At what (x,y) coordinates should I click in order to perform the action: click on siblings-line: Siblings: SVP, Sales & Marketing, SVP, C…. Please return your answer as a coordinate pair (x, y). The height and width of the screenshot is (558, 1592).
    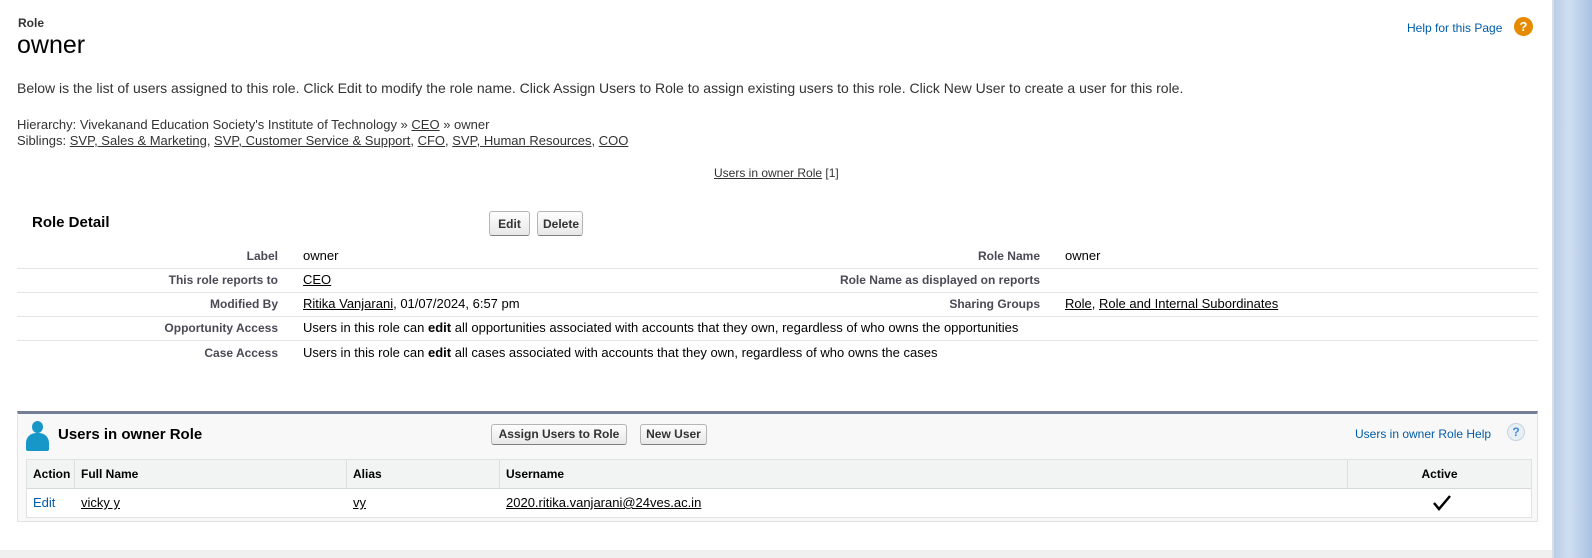
    Looking at the image, I should click on (322, 140).